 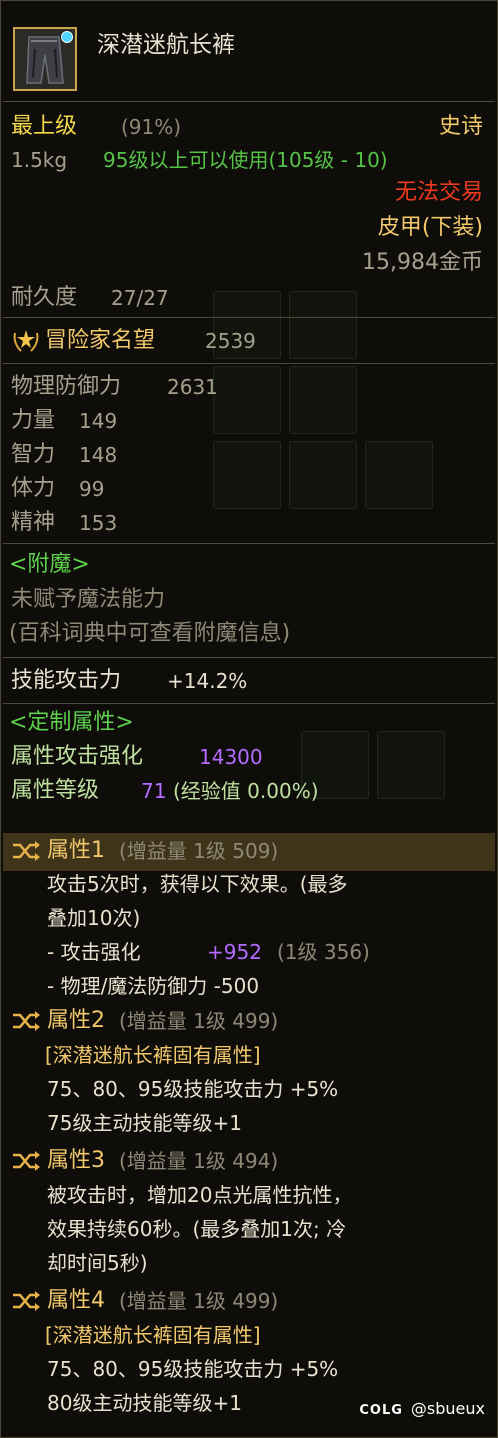 What do you see at coordinates (76, 1160) in the screenshot?
I see `attribute-name: 属性3` at bounding box center [76, 1160].